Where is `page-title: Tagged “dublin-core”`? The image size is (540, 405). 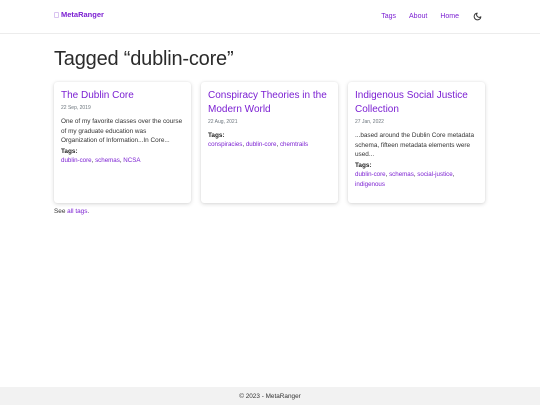
page-title: Tagged “dublin-core” is located at coordinates (144, 59).